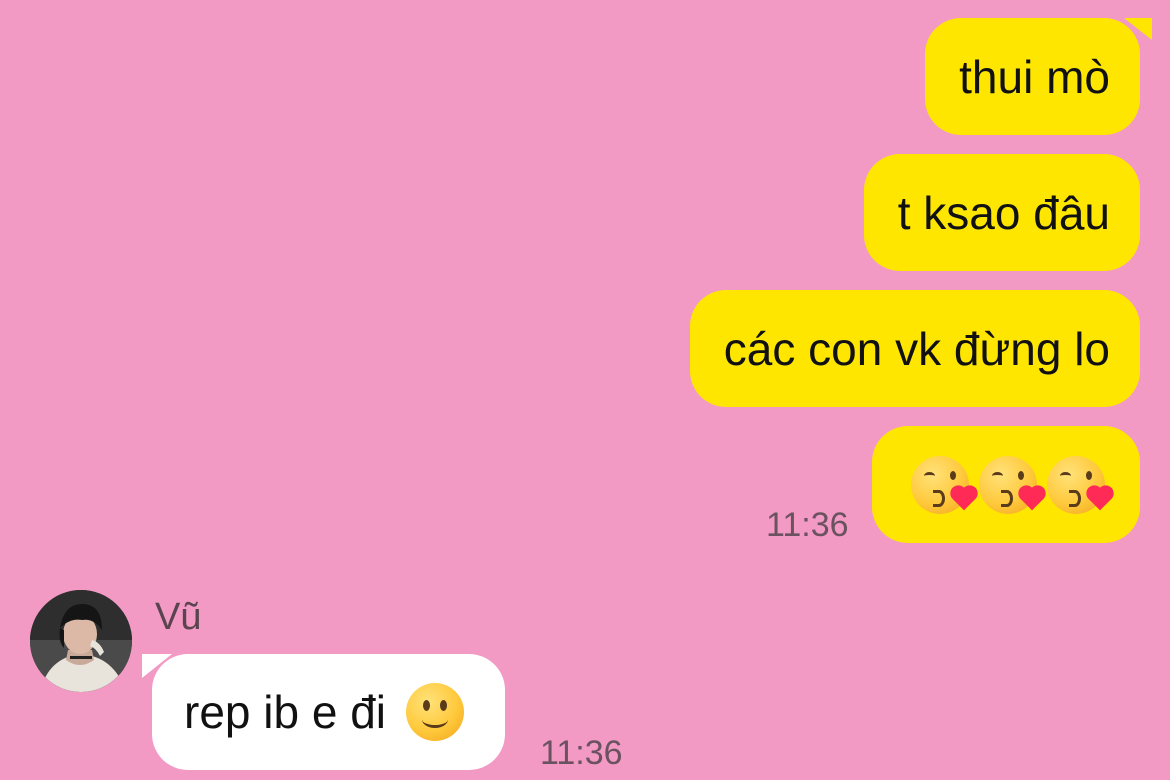  I want to click on message-text: t ksao đâu, so click(1003, 212).